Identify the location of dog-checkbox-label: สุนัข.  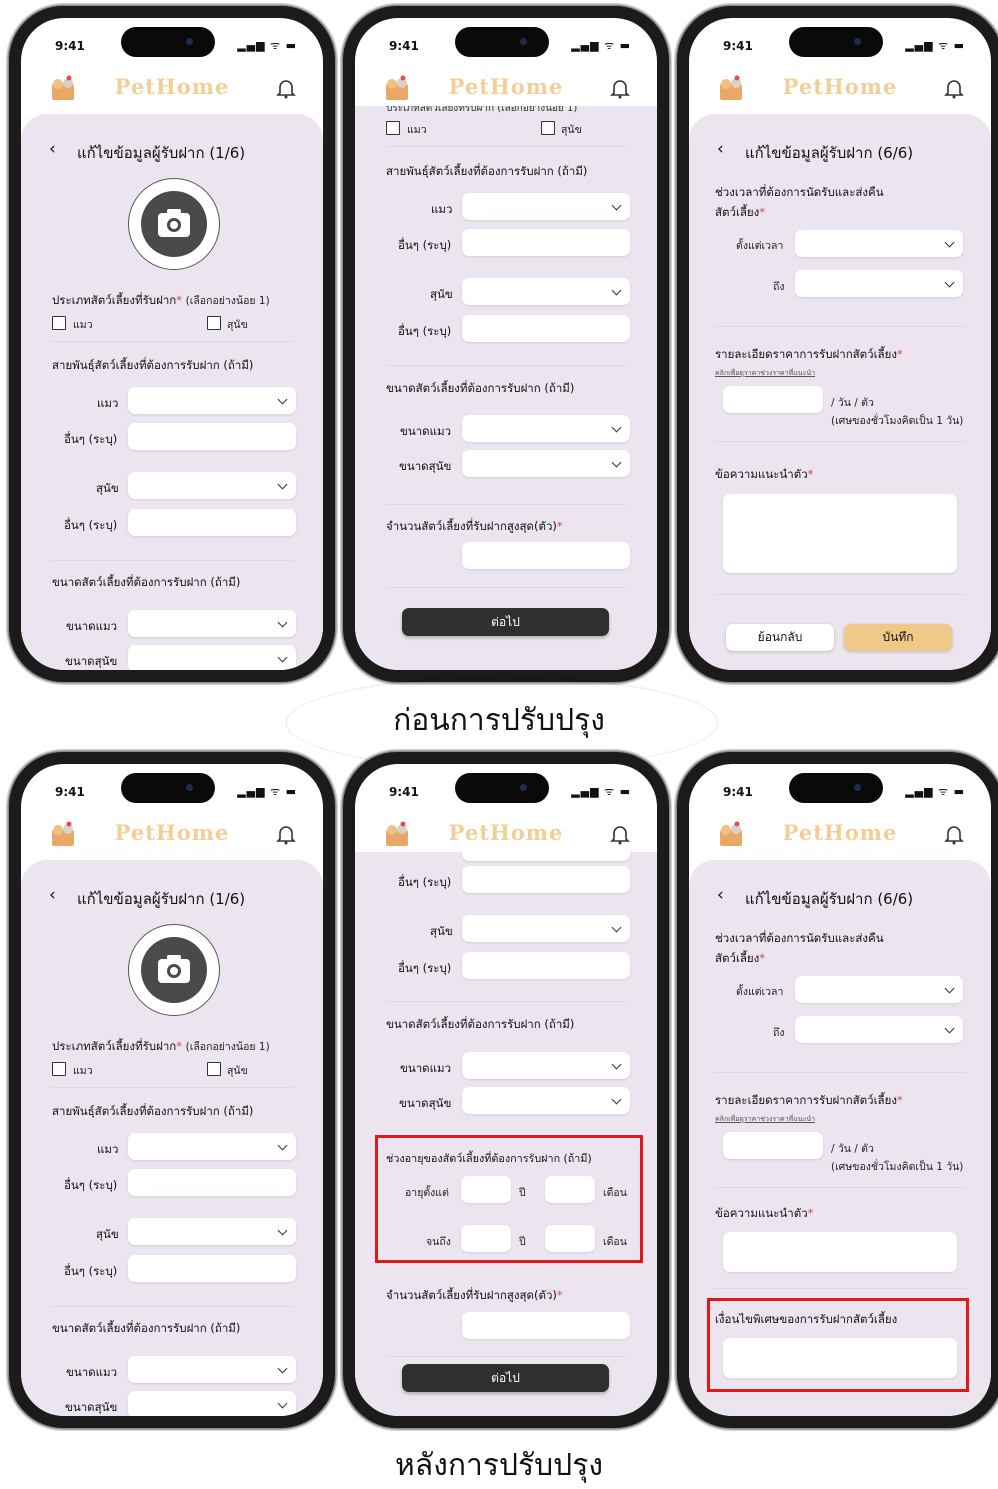
(571, 130).